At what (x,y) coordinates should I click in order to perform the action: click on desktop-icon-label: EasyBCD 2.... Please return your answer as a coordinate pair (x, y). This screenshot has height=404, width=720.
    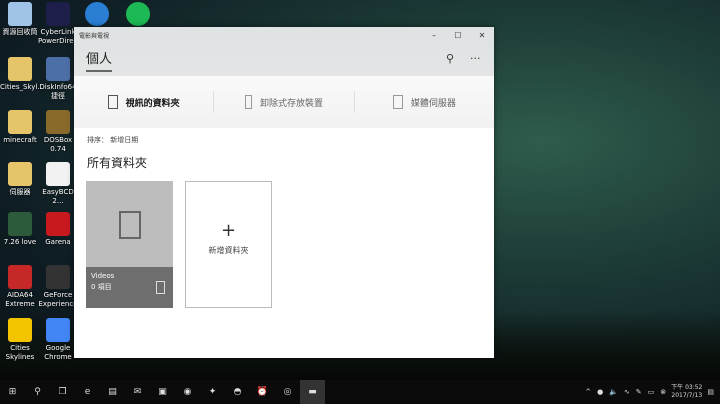
    Looking at the image, I should click on (58, 196).